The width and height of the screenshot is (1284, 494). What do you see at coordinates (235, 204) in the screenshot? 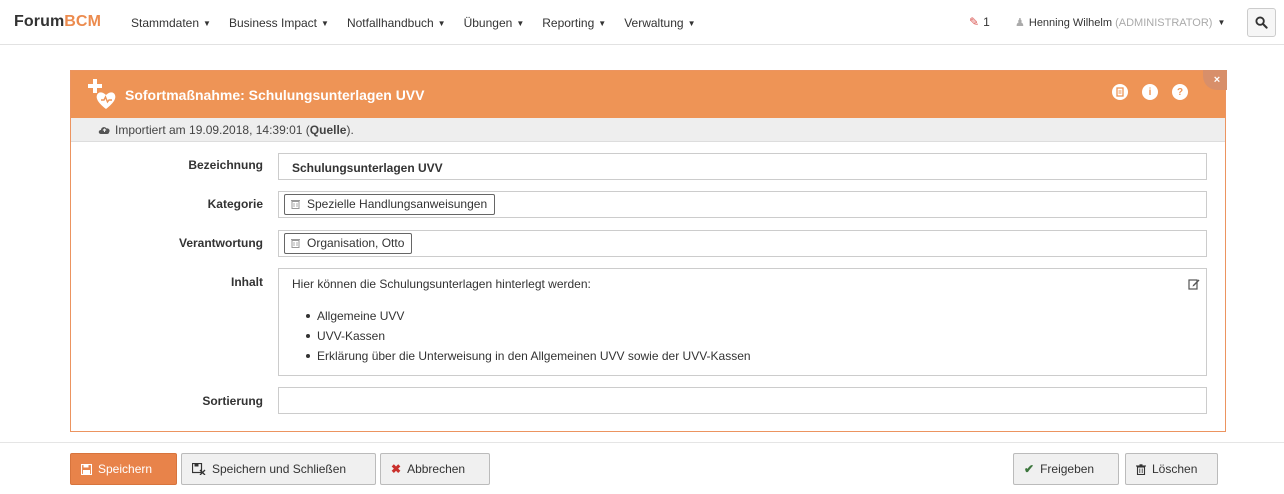
I see `label-kategorie: Kategorie` at bounding box center [235, 204].